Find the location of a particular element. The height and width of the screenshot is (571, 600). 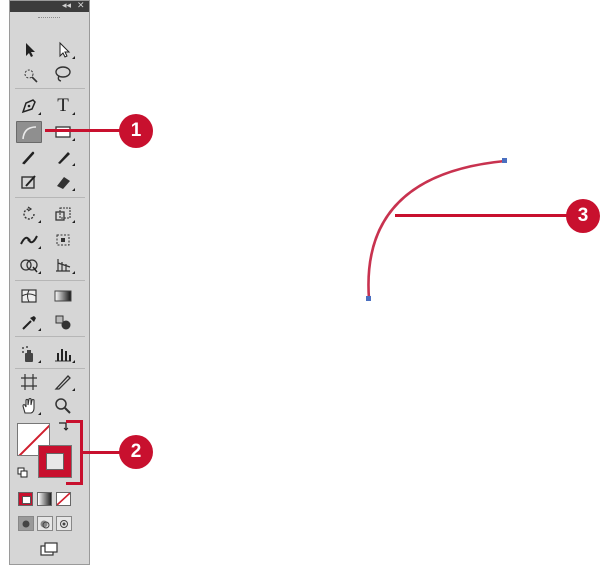

rotate-tool-icon is located at coordinates (29, 214).